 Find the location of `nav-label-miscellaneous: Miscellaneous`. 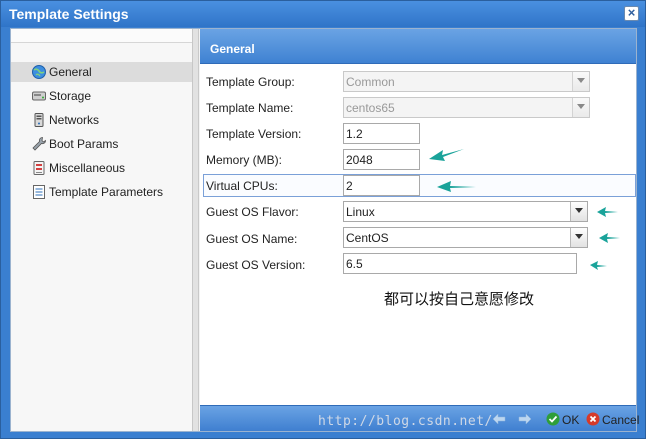

nav-label-miscellaneous: Miscellaneous is located at coordinates (87, 168).